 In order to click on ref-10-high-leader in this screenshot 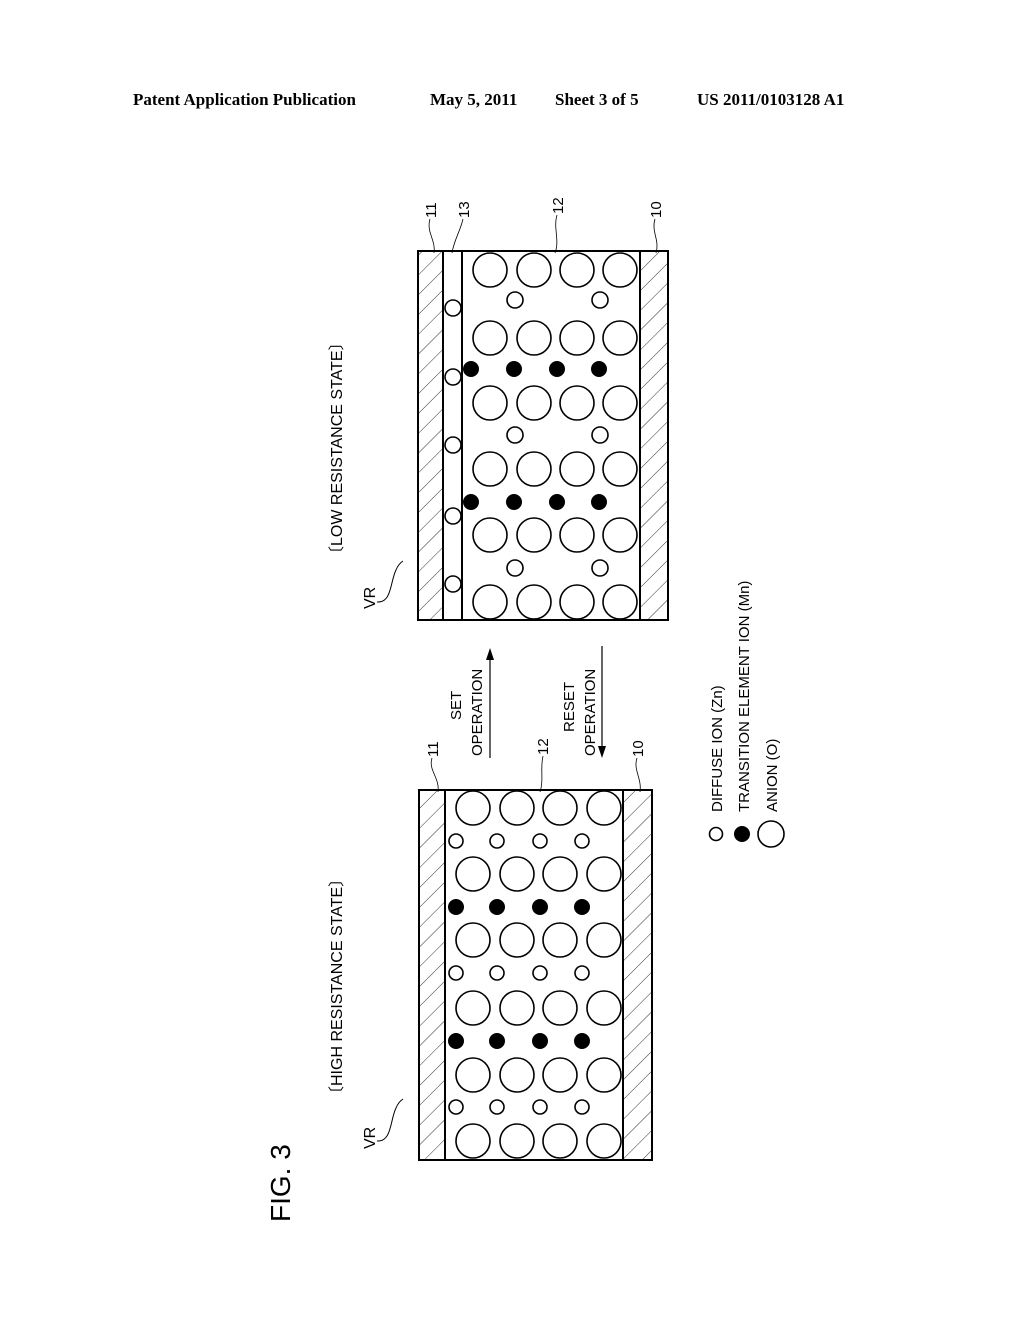, I will do `click(638, 775)`.